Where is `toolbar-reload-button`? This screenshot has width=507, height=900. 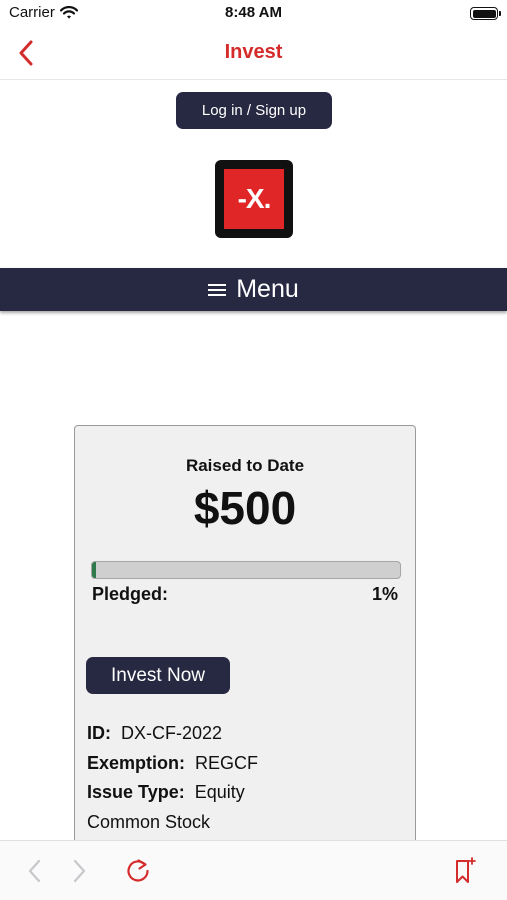 toolbar-reload-button is located at coordinates (138, 871).